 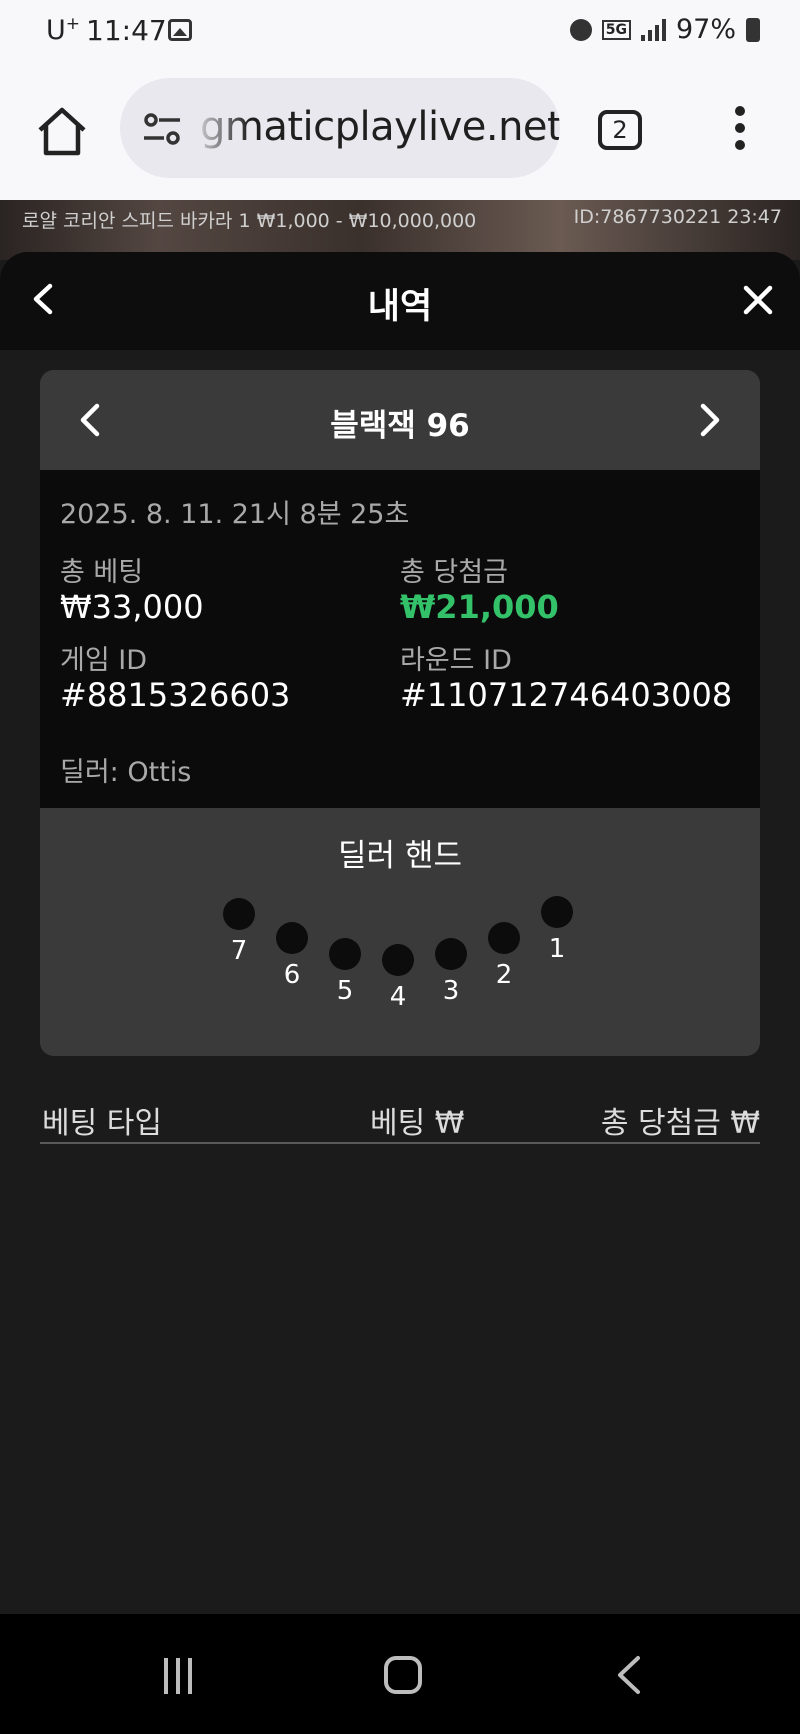 I want to click on round-navigator: 블랙잭 96, so click(x=400, y=420).